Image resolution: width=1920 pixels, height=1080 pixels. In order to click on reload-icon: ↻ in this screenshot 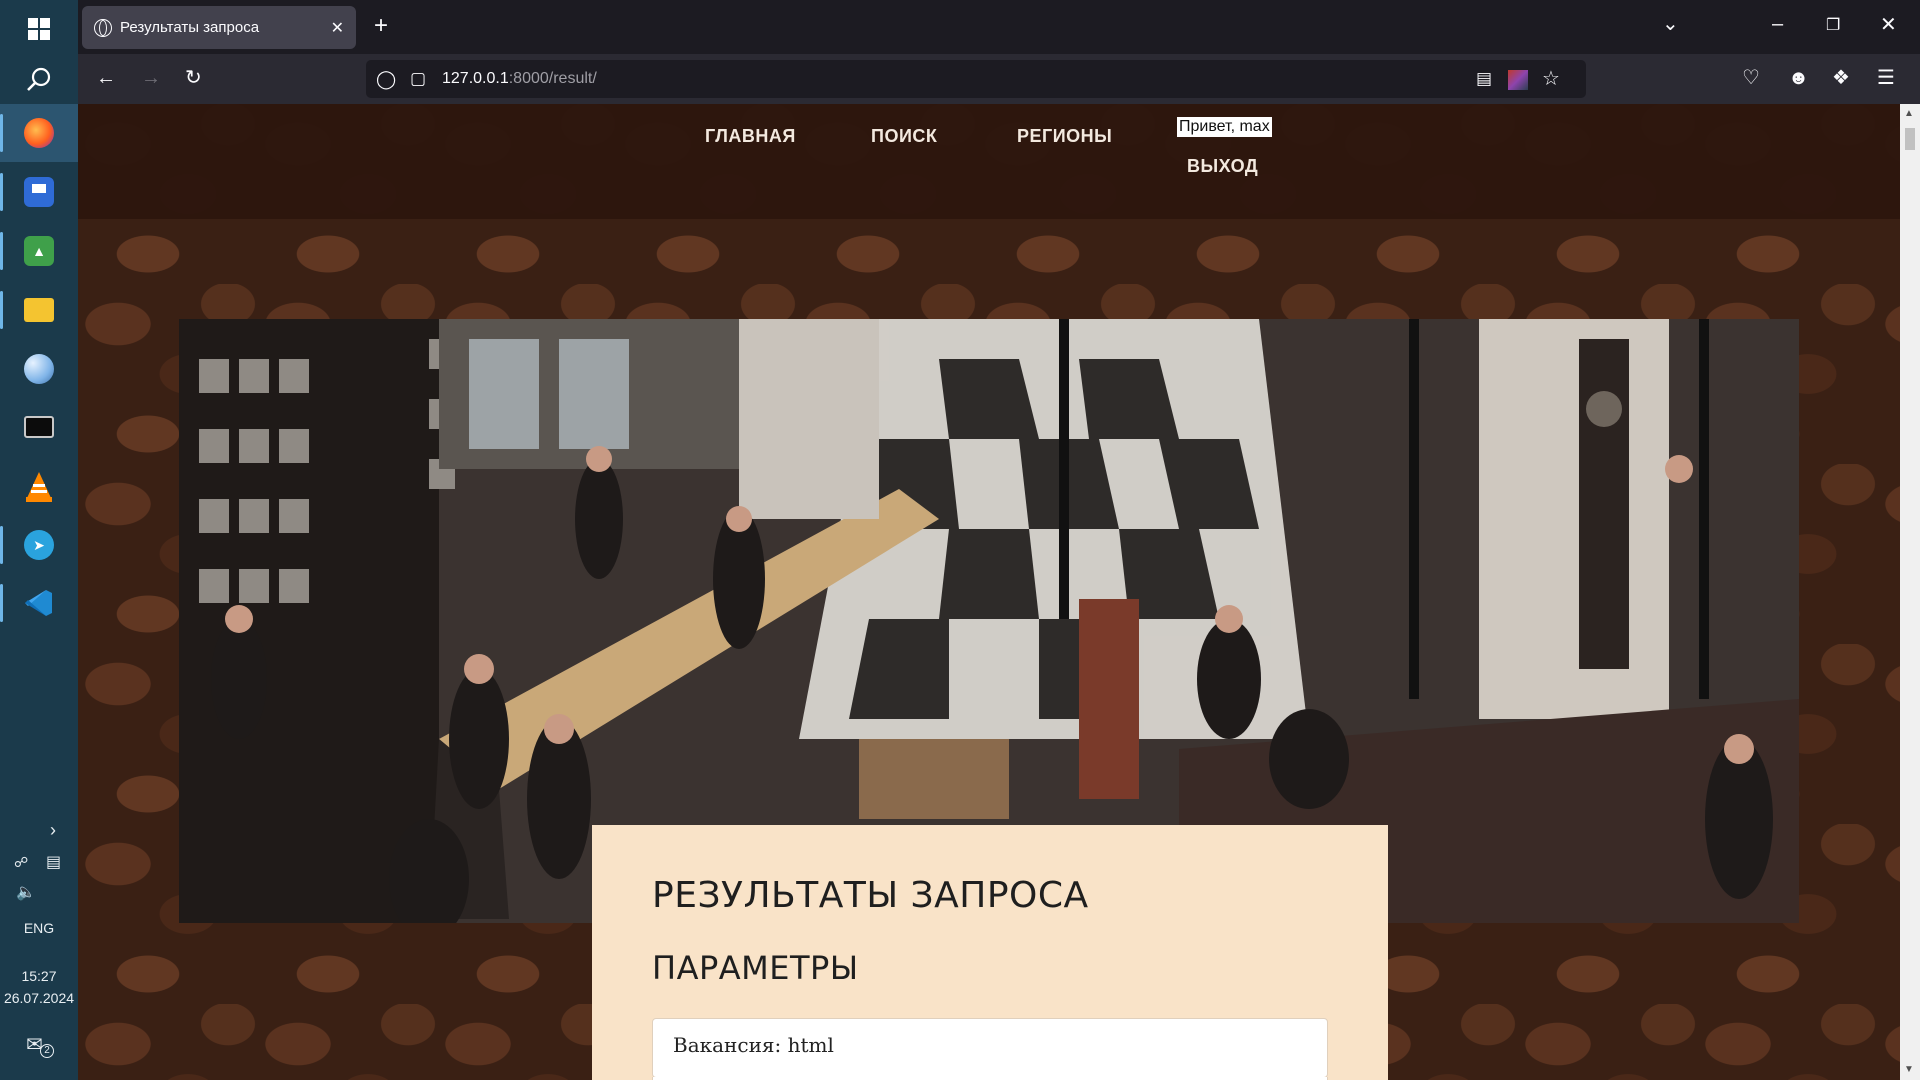, I will do `click(193, 78)`.